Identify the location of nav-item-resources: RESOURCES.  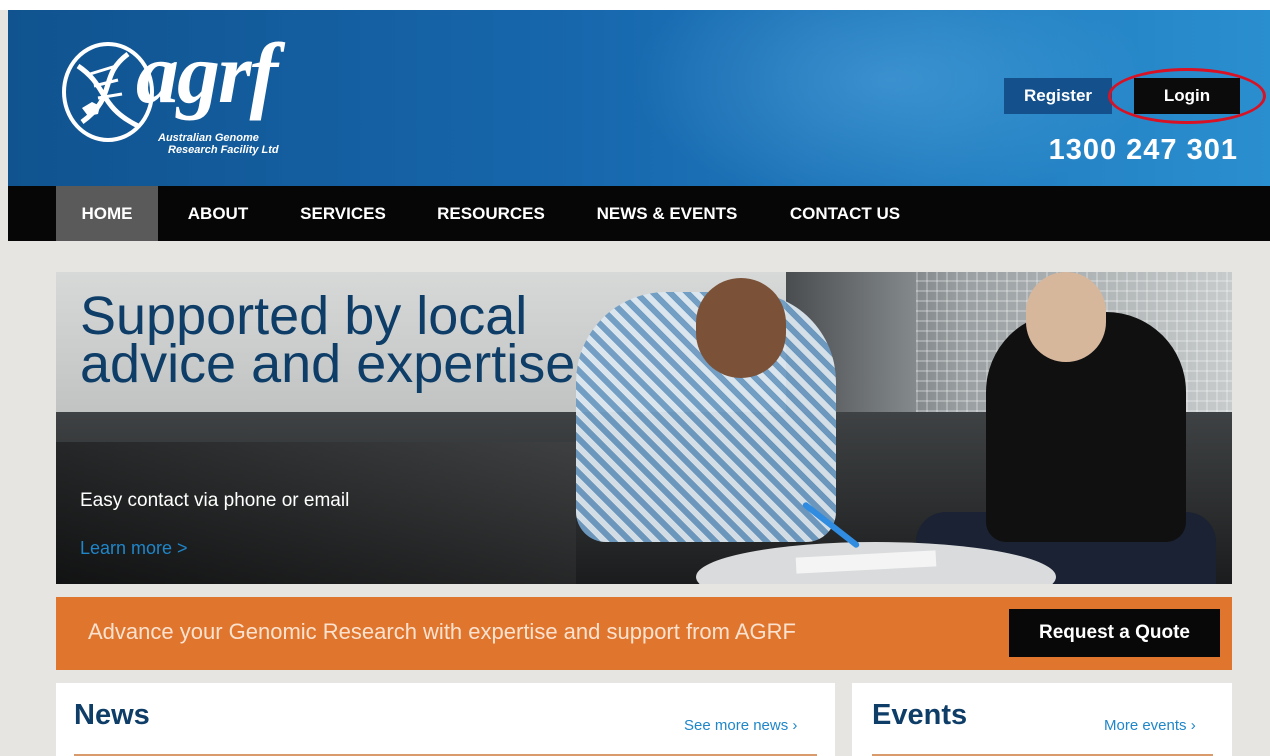
(491, 213).